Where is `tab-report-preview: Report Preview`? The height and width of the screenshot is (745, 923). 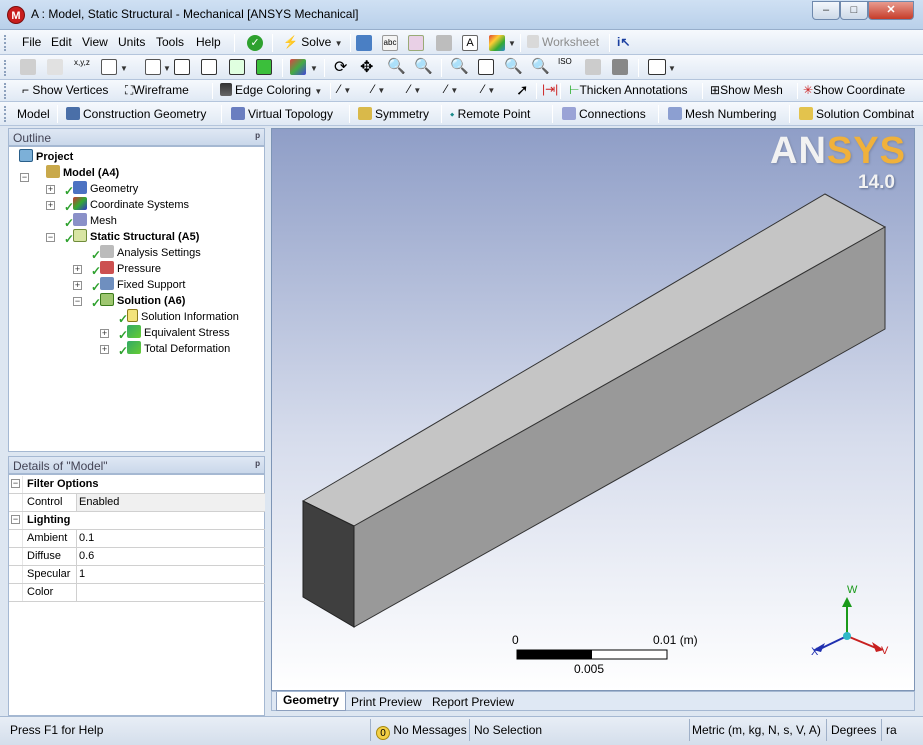
tab-report-preview: Report Preview is located at coordinates (473, 702).